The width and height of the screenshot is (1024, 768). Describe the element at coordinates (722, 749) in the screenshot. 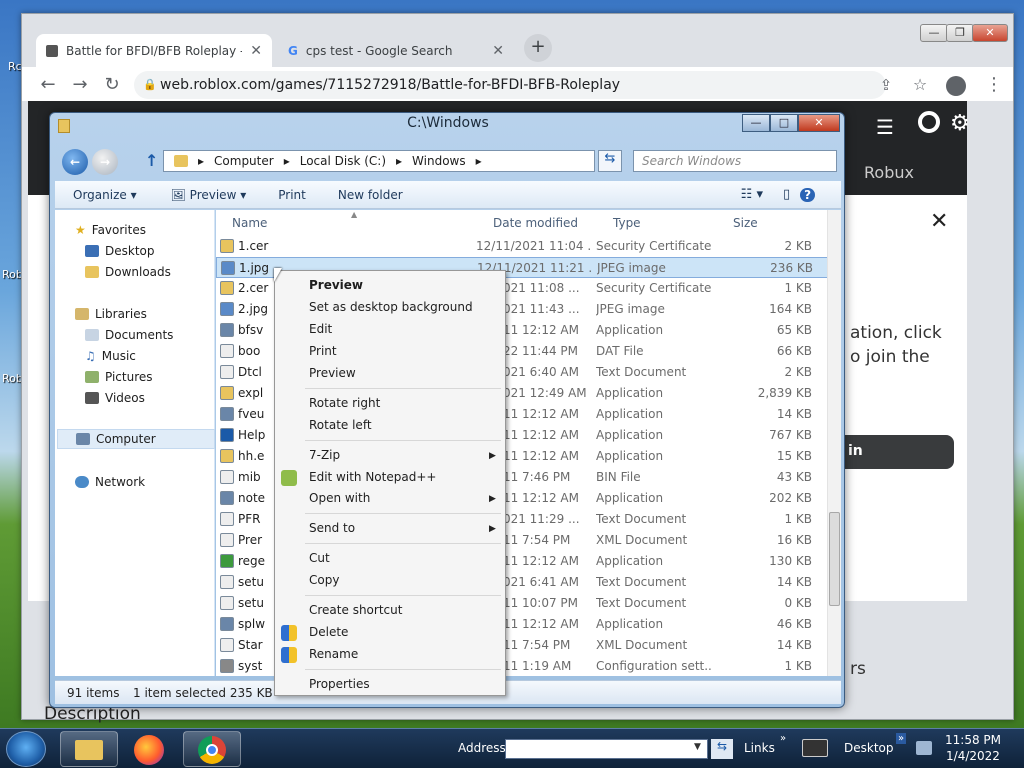

I see `go-icon: ⇆` at that location.